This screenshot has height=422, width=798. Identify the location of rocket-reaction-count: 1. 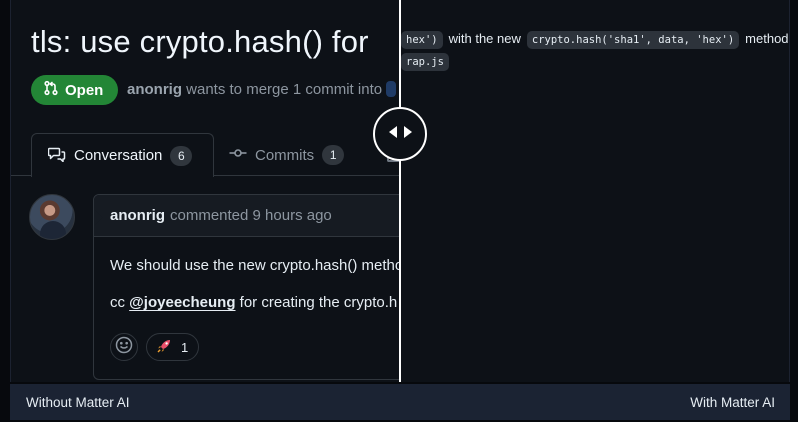
(185, 347).